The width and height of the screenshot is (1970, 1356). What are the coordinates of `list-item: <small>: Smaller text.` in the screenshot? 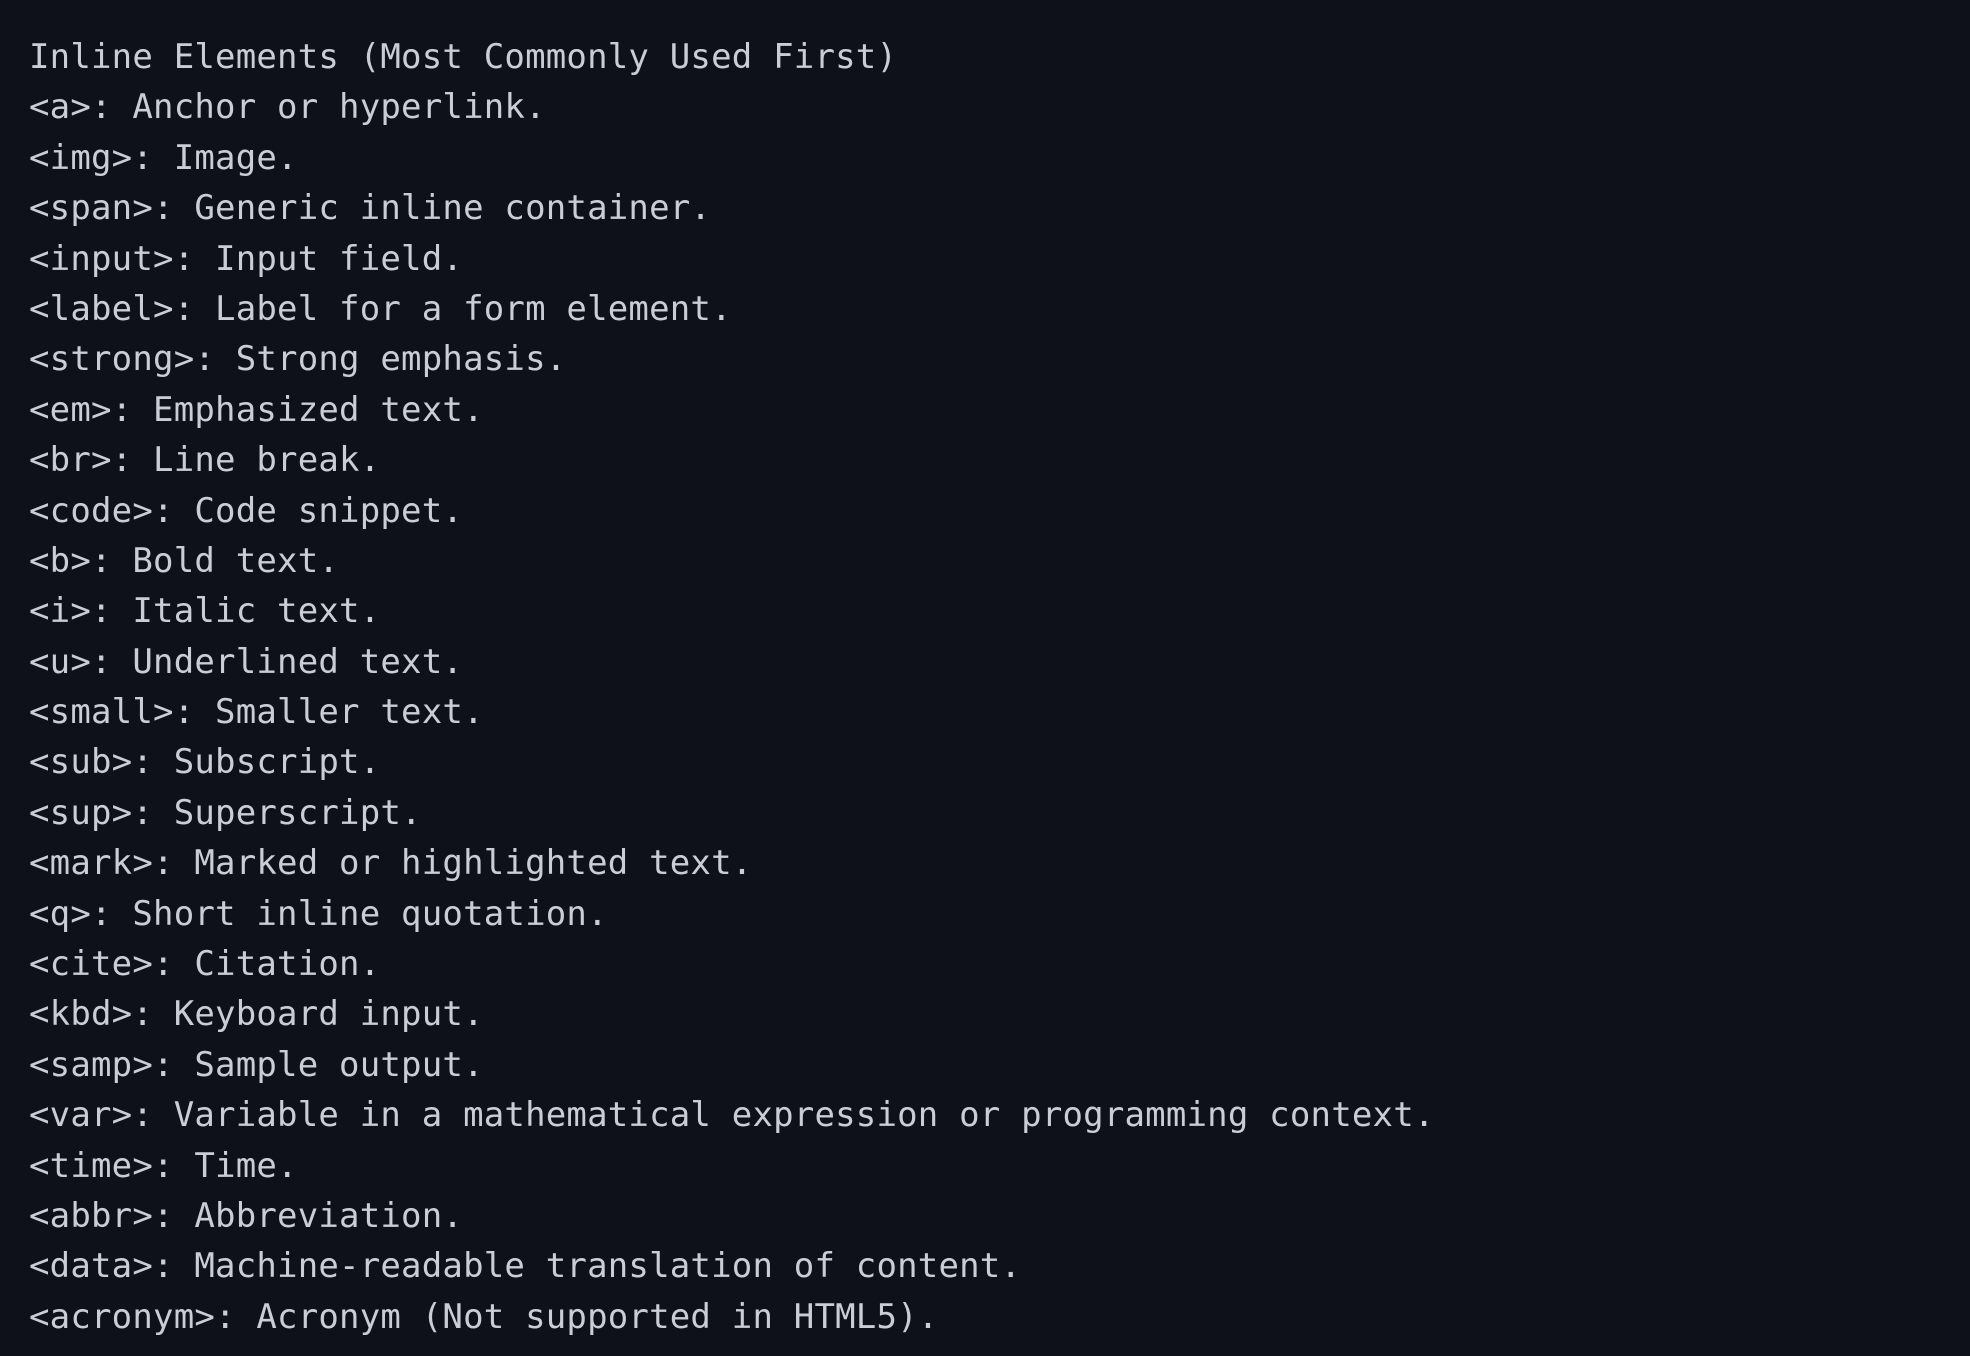 It's located at (256, 712).